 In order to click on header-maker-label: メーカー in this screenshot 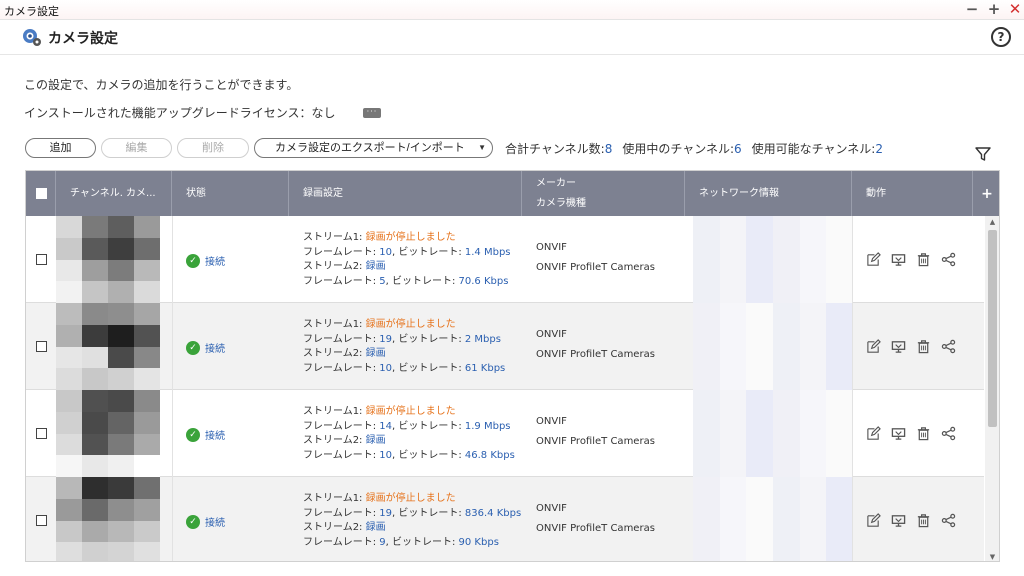, I will do `click(556, 183)`.